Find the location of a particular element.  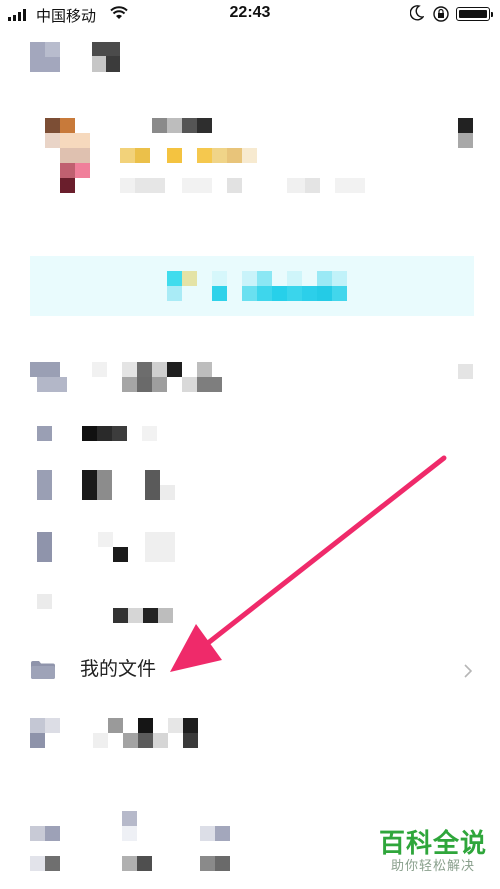

avatar is located at coordinates (52, 125).